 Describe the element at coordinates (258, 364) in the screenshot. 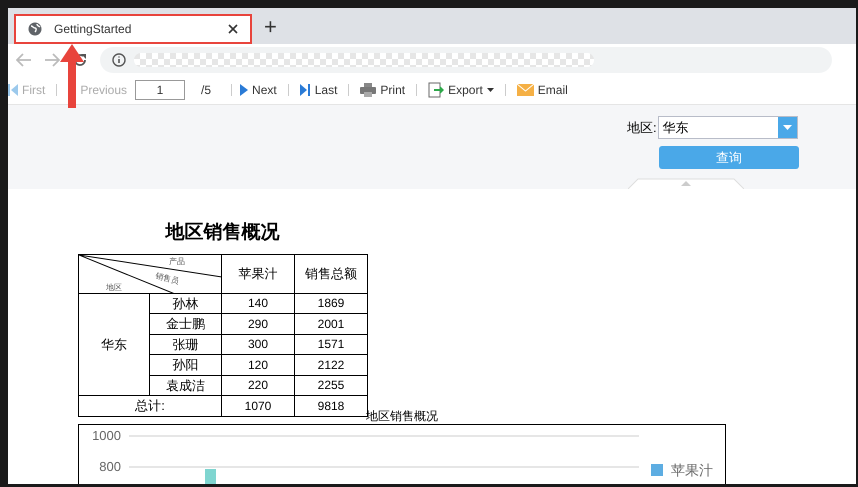

I see `table-cell: 120` at that location.